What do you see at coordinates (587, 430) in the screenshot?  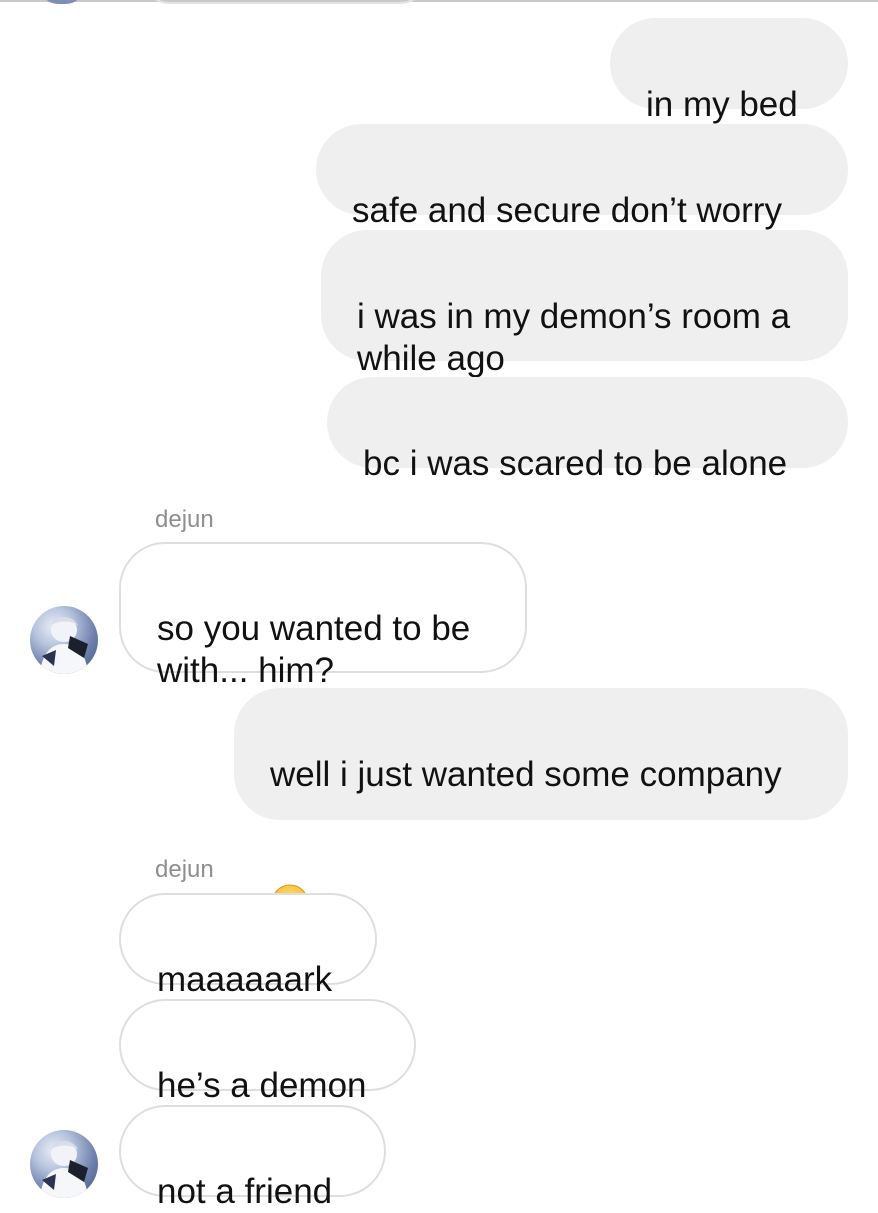 I see `outgoing-message-bubble: bc i was scared to be alone` at bounding box center [587, 430].